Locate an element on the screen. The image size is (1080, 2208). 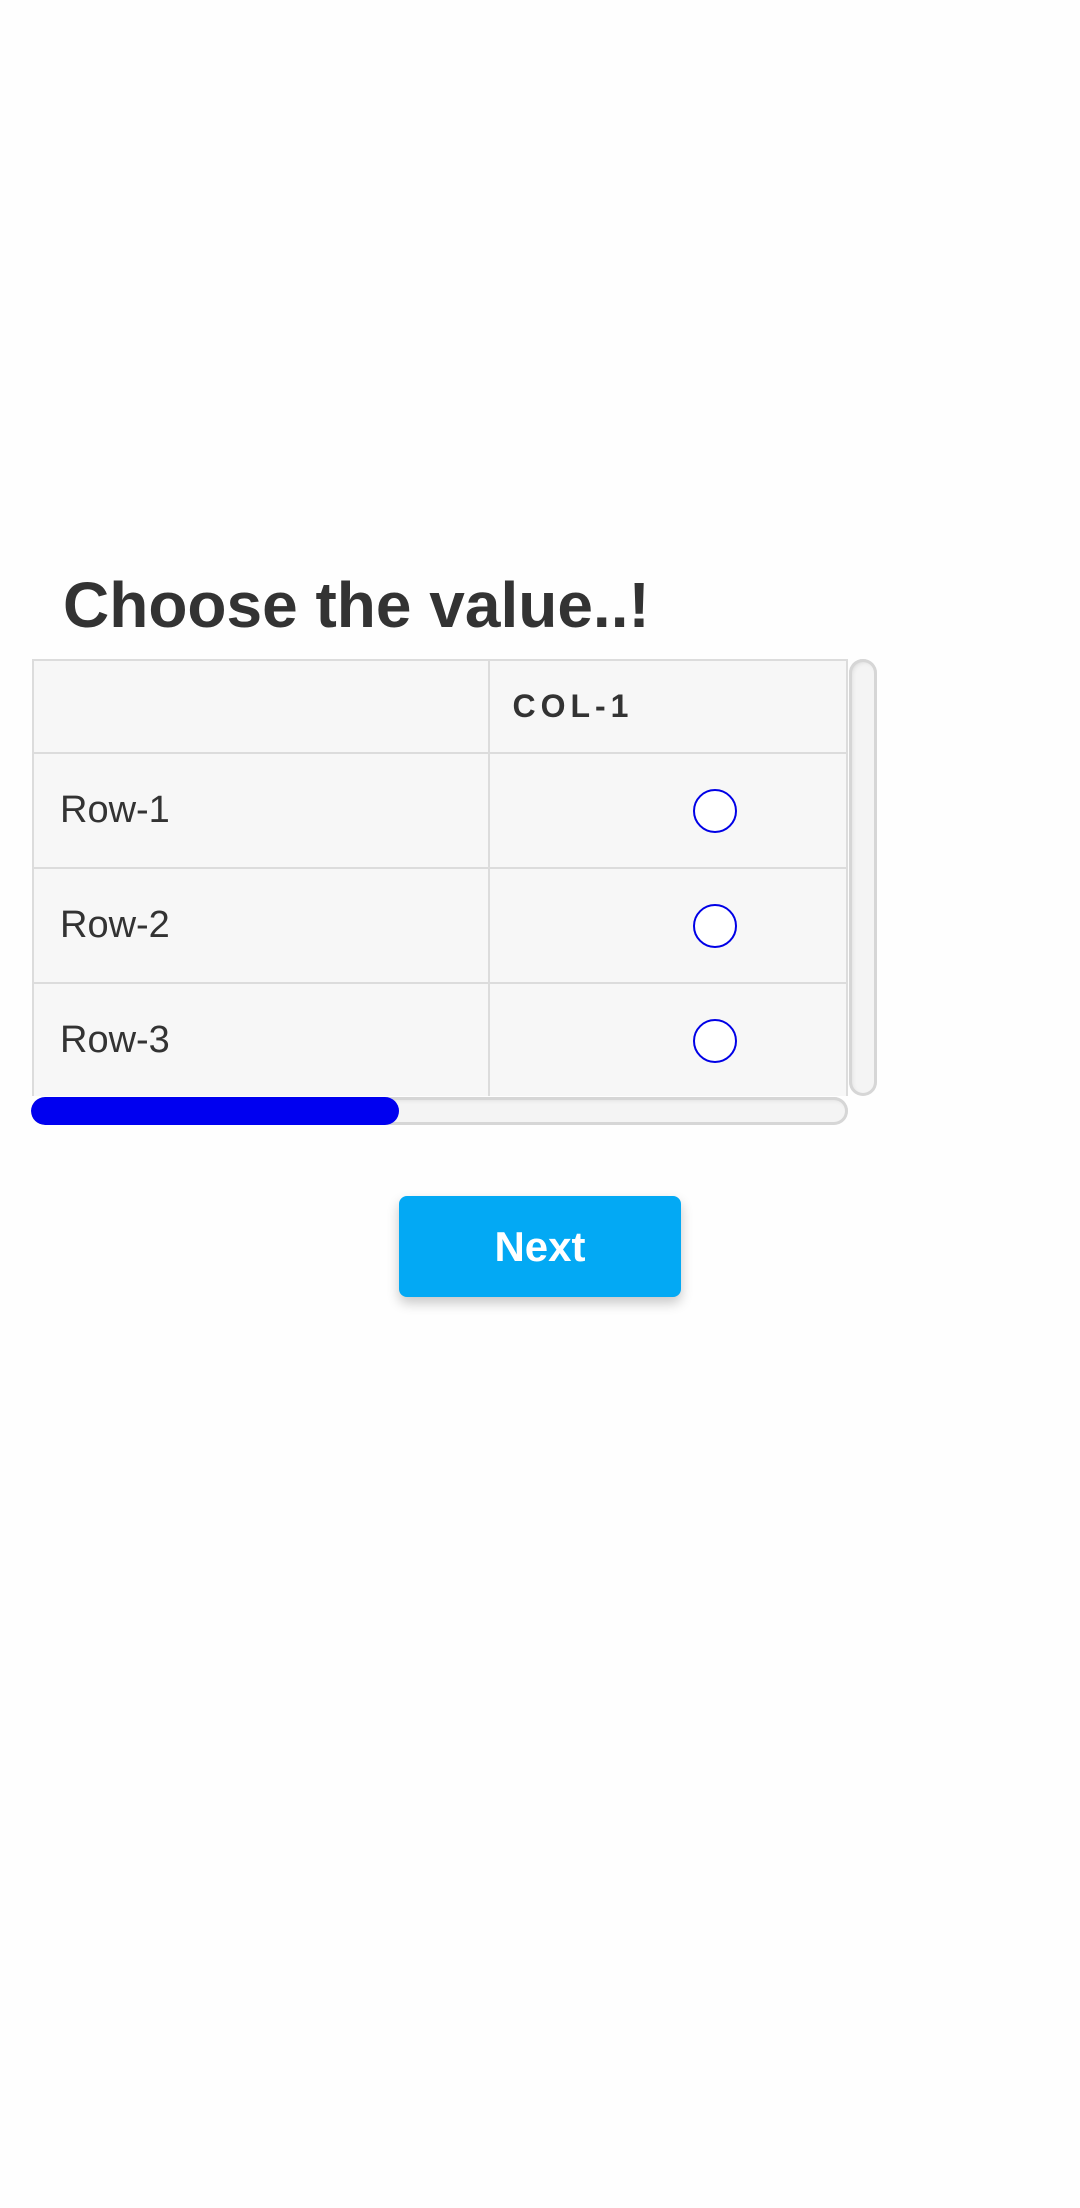
matrix-table-container: COL-1 Row-1 Row-2 Row-3 is located at coordinates (440, 877).